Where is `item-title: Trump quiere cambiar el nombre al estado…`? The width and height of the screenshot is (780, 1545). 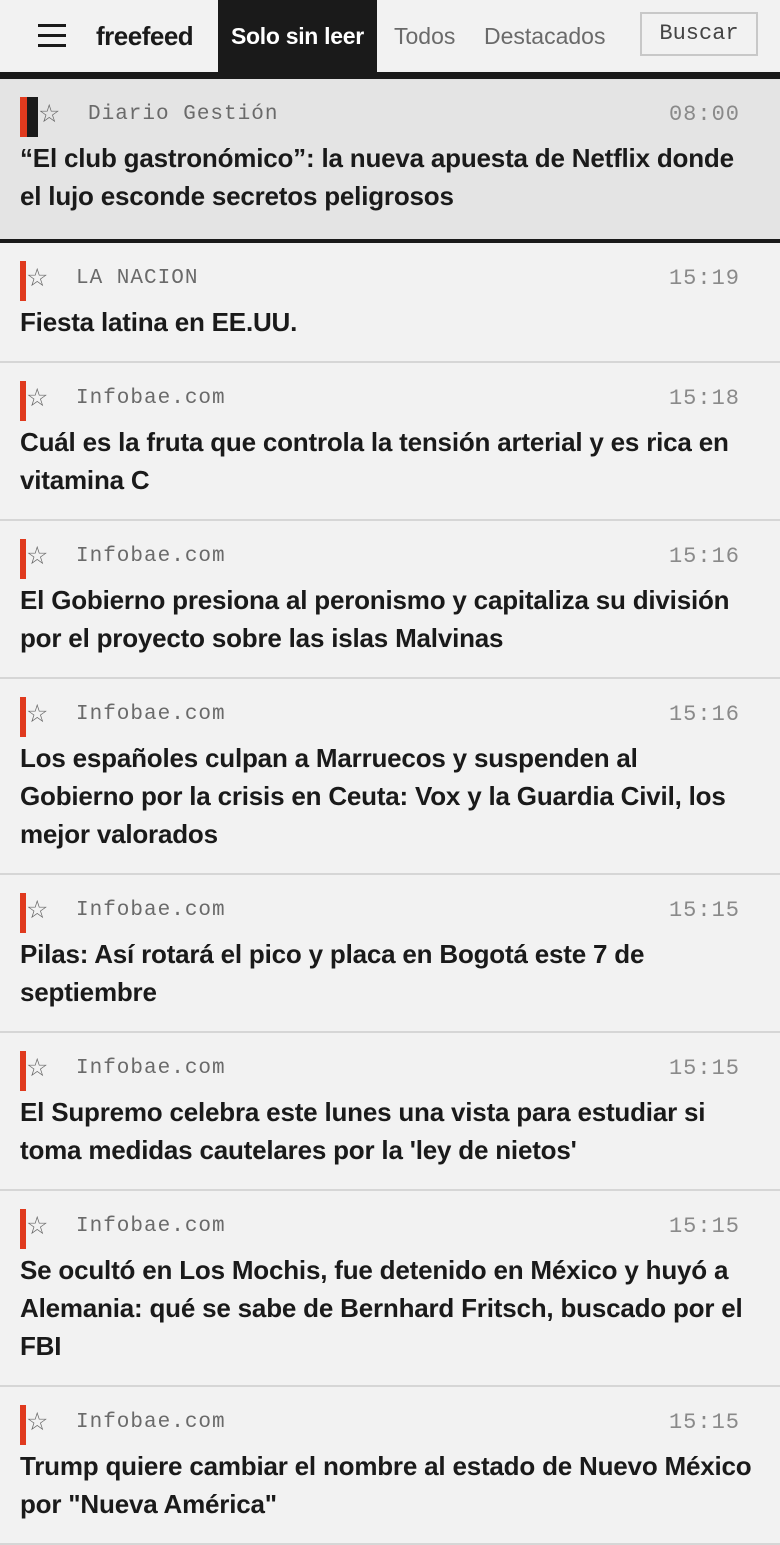
item-title: Trump quiere cambiar el nombre al estado… is located at coordinates (387, 1485).